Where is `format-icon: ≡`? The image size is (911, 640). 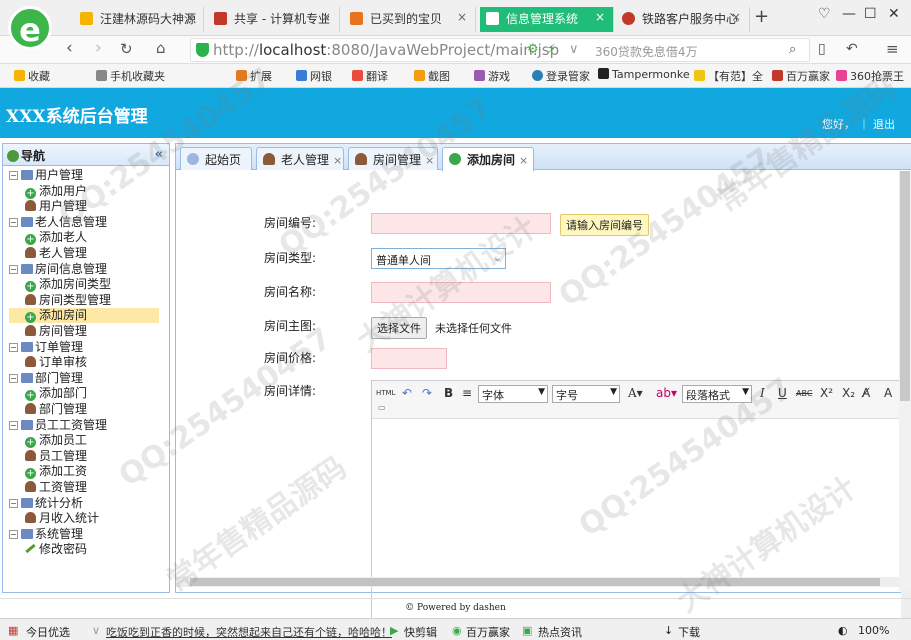
format-icon: ≡ is located at coordinates (467, 393).